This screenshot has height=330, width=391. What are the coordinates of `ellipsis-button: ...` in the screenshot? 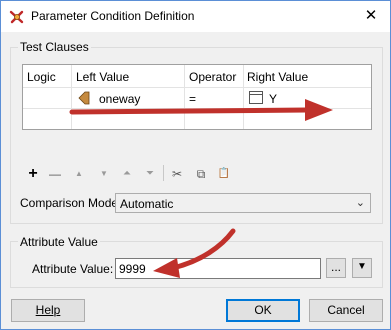 It's located at (336, 268).